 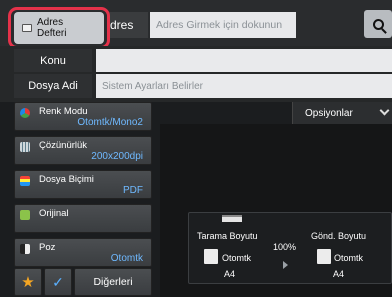 I want to click on check-icon: ✓, so click(x=58, y=282).